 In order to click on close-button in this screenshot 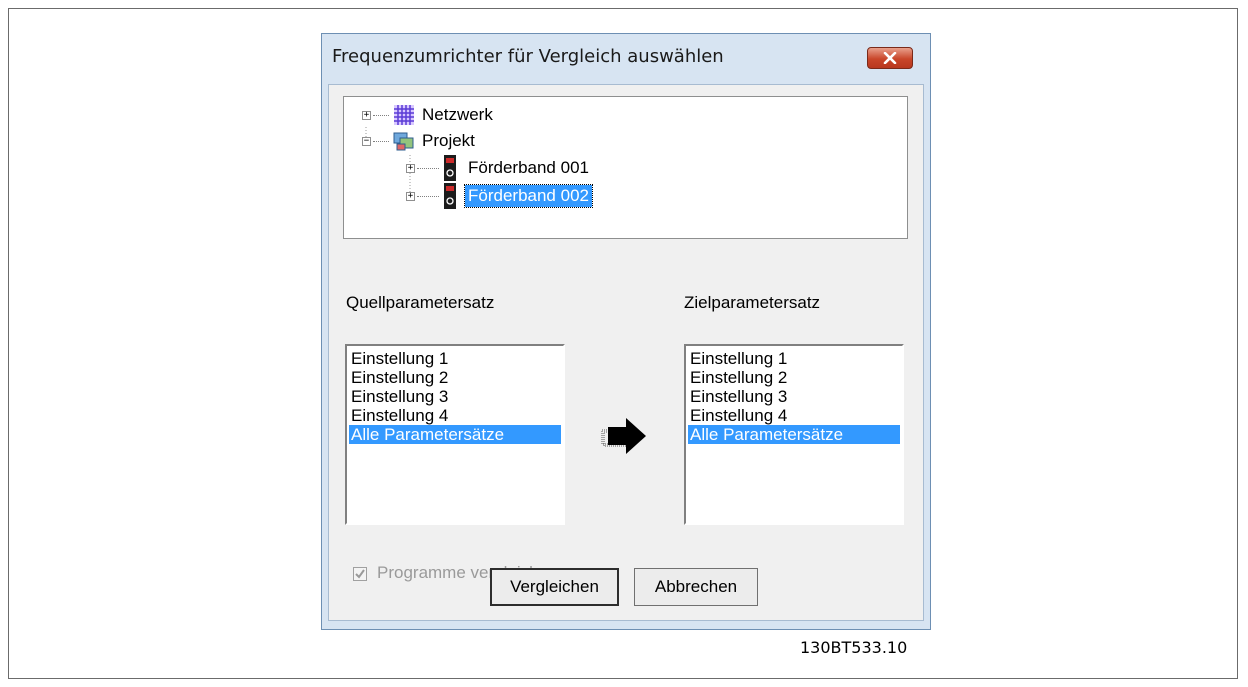, I will do `click(890, 58)`.